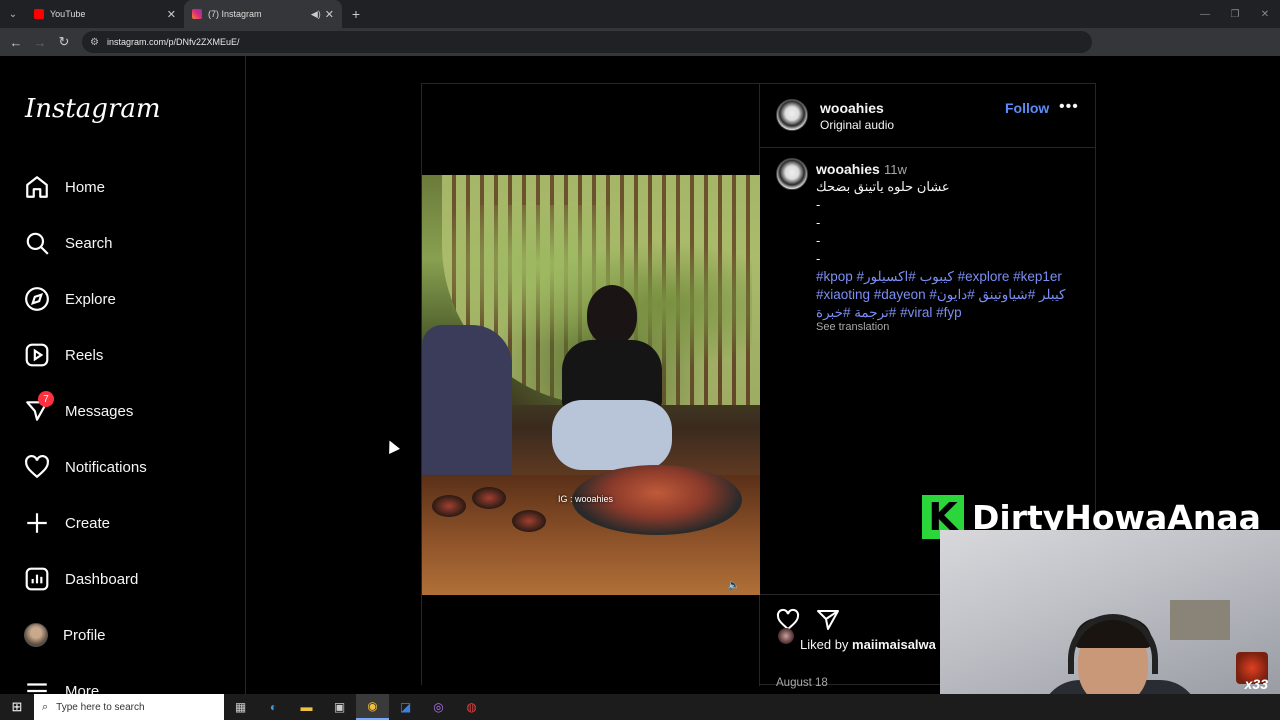 This screenshot has height=720, width=1280. I want to click on sidebar-item-label: Search, so click(89, 243).